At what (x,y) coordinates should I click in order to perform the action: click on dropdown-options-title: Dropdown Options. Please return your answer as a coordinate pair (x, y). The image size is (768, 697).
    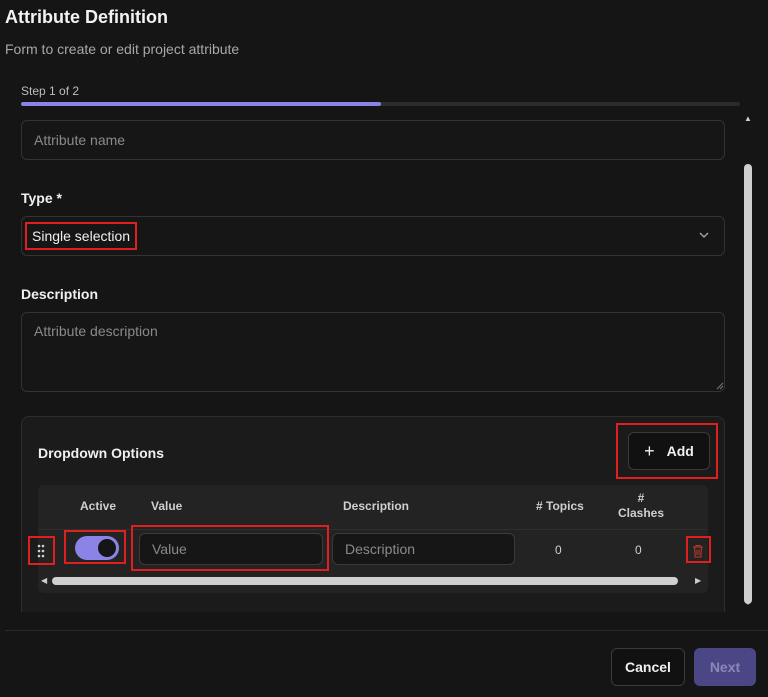
    Looking at the image, I should click on (101, 453).